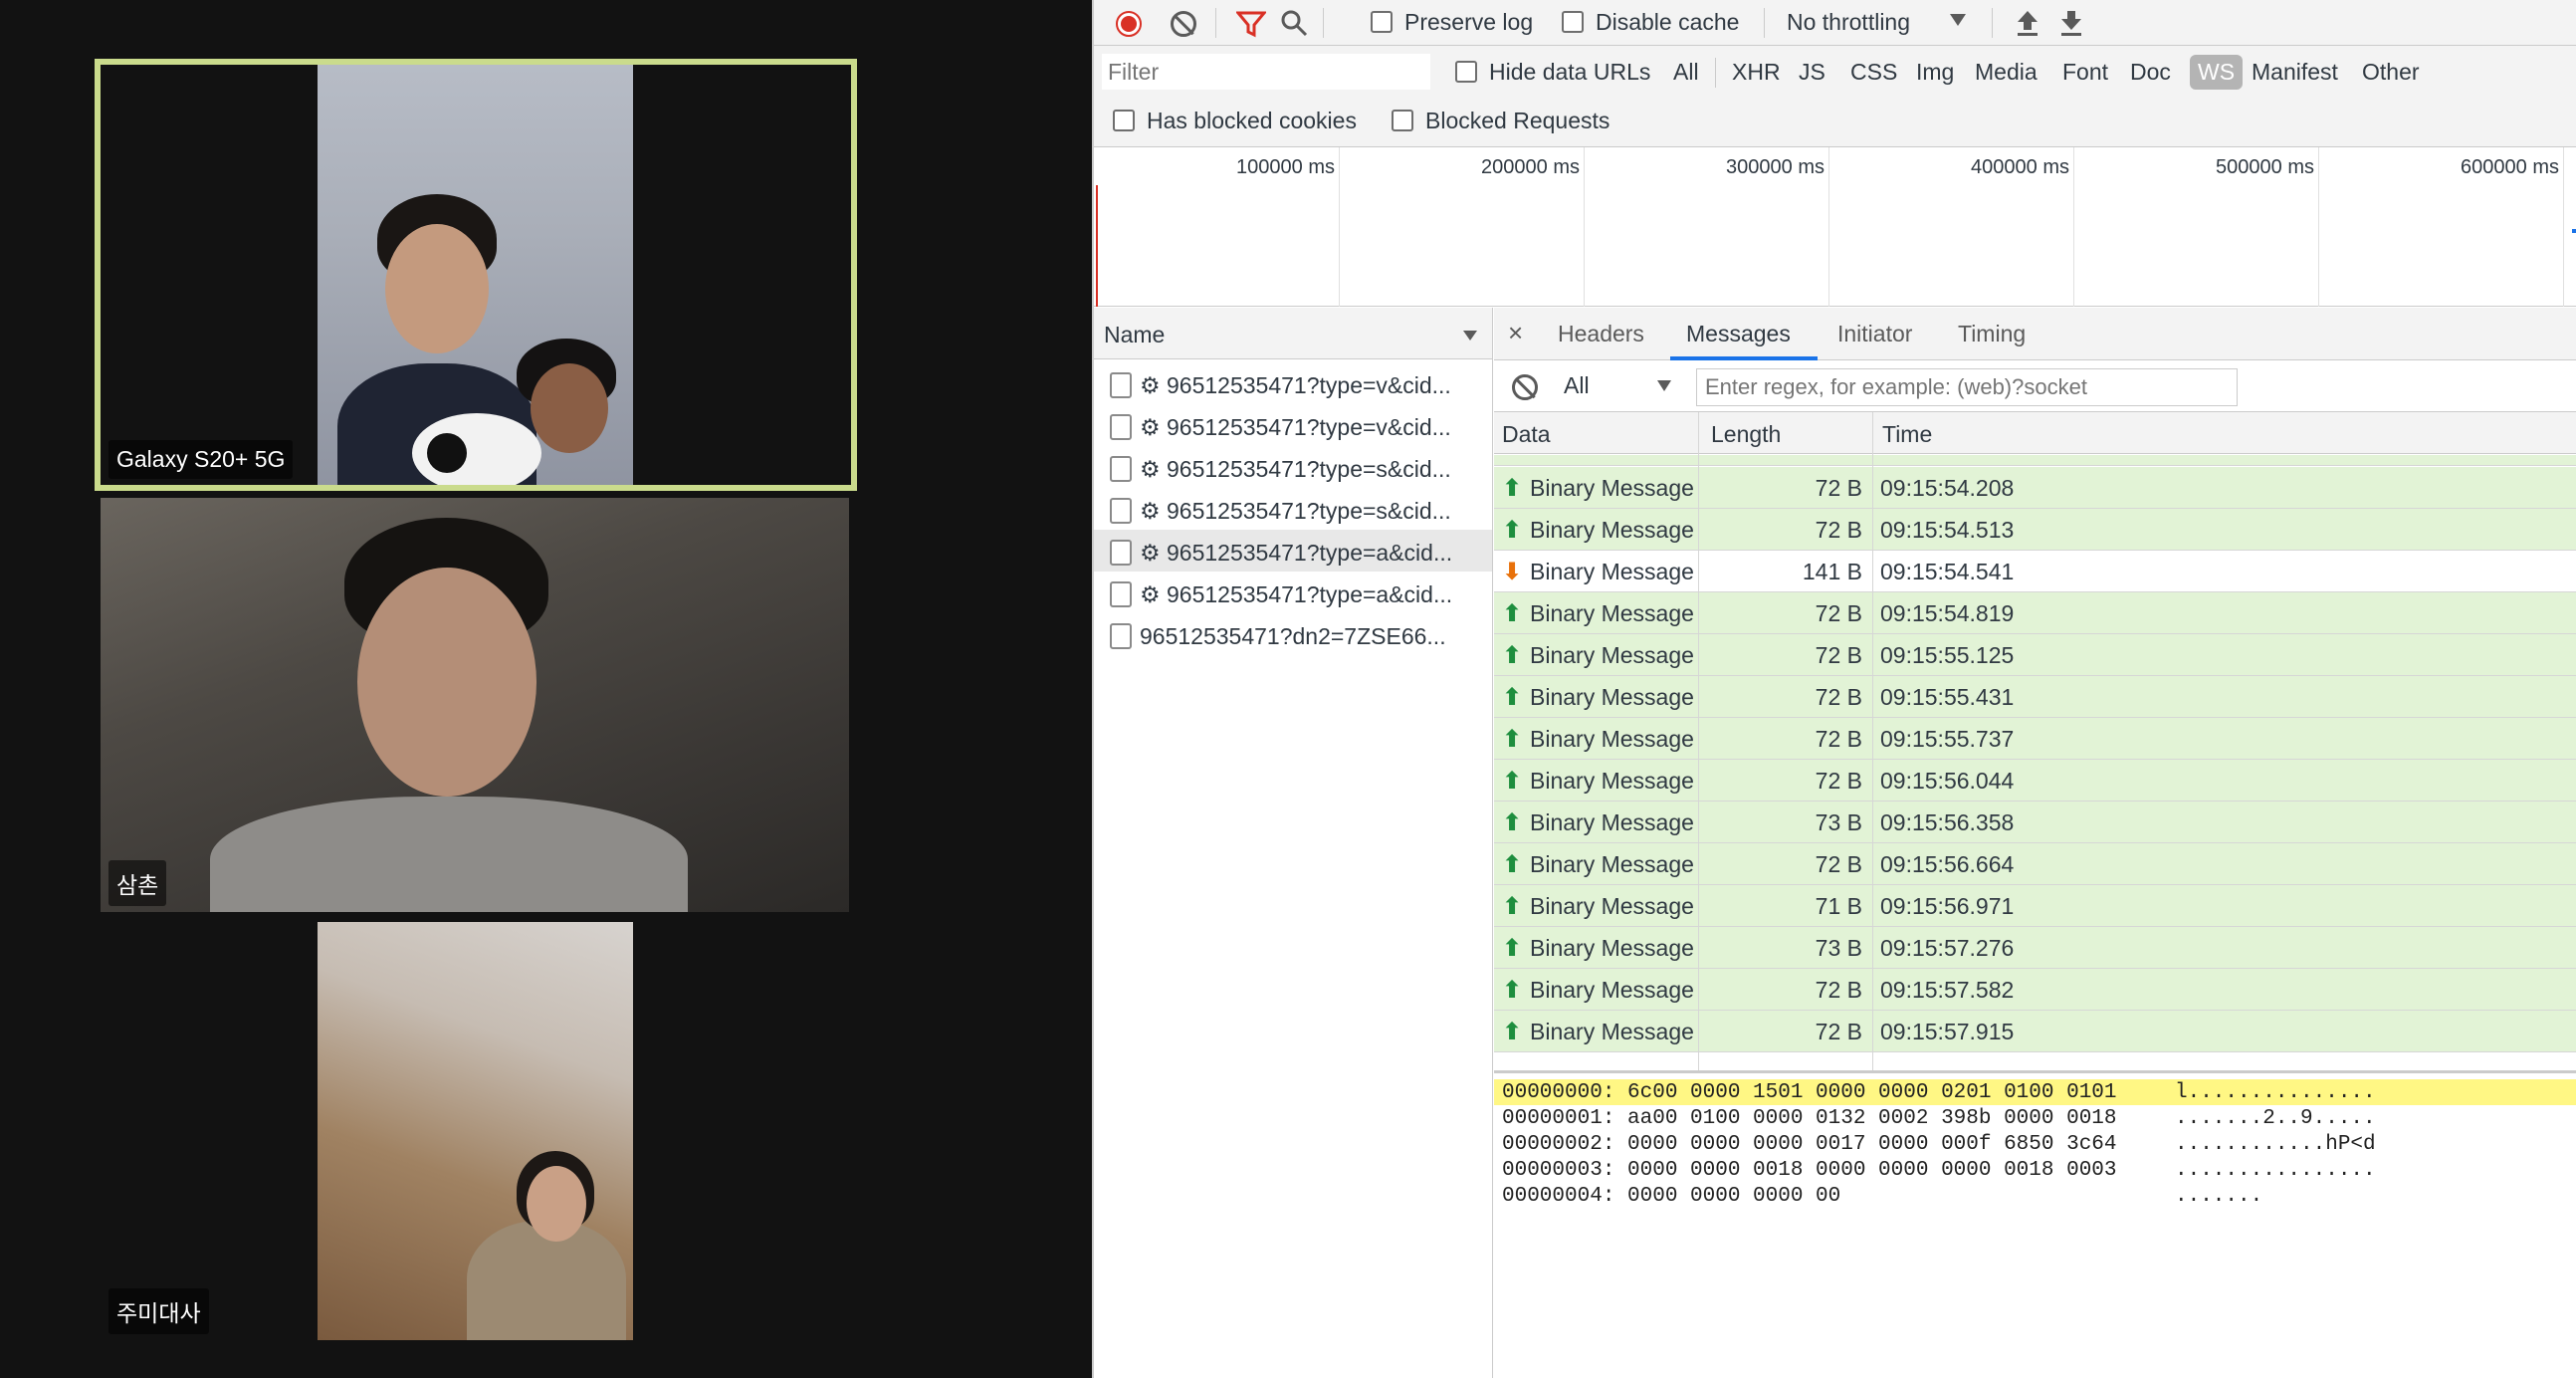 This screenshot has height=1378, width=2576. Describe the element at coordinates (2035, 488) in the screenshot. I see `message-row-sent: ⬆ Binary Message 72 B 09:15:54.208` at that location.